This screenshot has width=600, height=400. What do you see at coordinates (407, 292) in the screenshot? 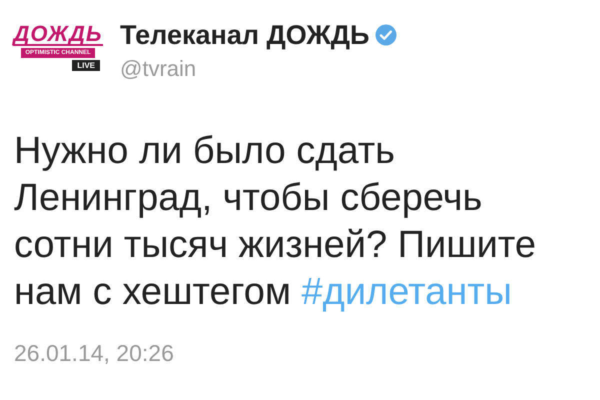
I see `hashtag-link: #дилетанты` at bounding box center [407, 292].